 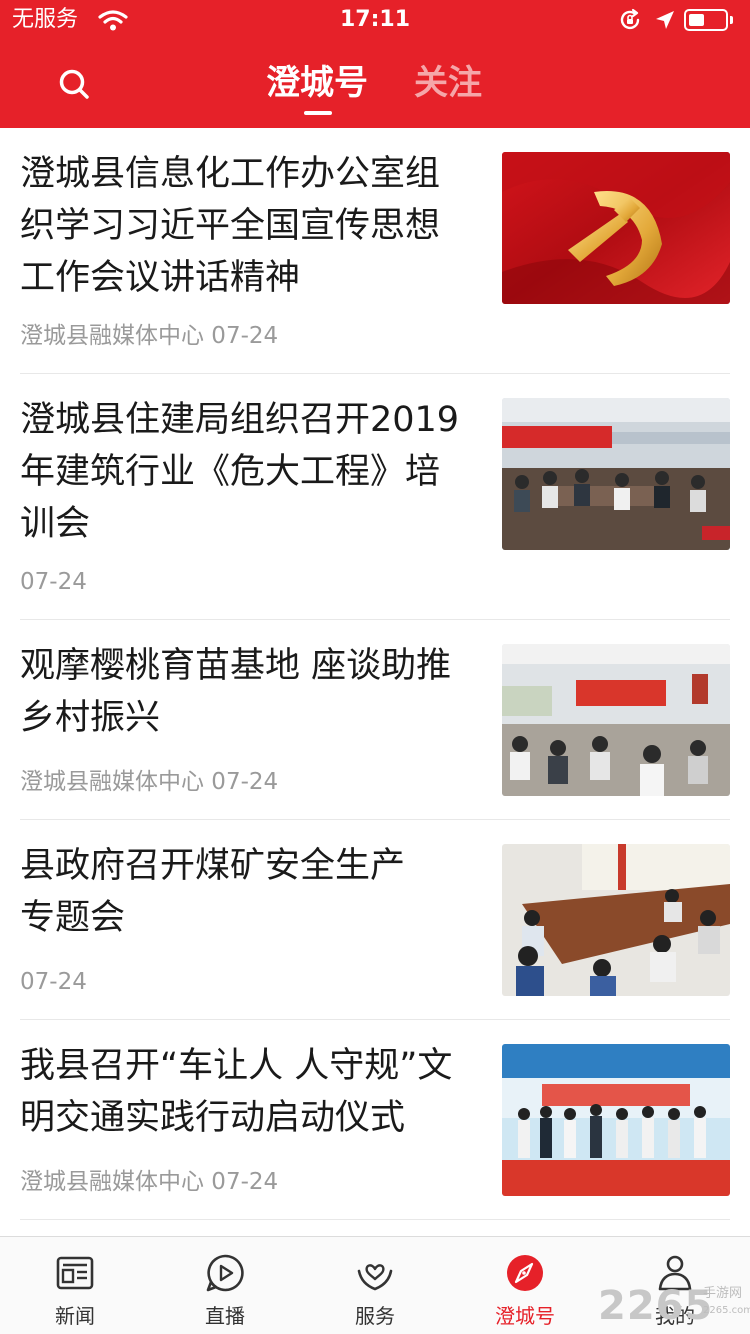 What do you see at coordinates (665, 20) in the screenshot?
I see `location-arrow-icon` at bounding box center [665, 20].